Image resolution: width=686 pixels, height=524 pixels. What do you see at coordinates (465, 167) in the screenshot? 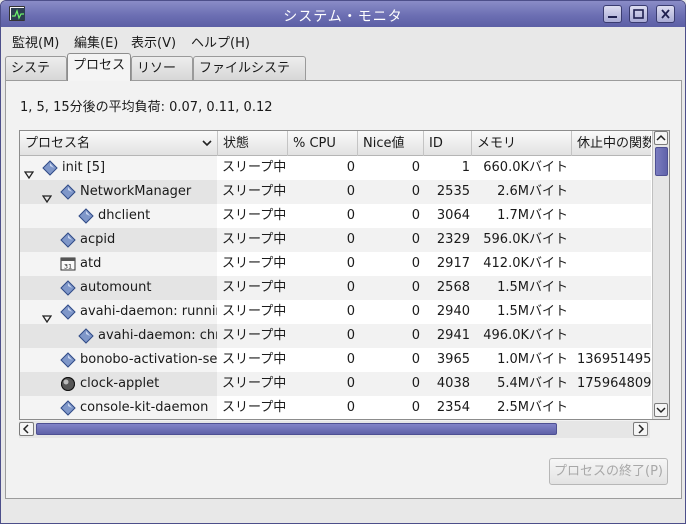
I see `process-id: 1` at bounding box center [465, 167].